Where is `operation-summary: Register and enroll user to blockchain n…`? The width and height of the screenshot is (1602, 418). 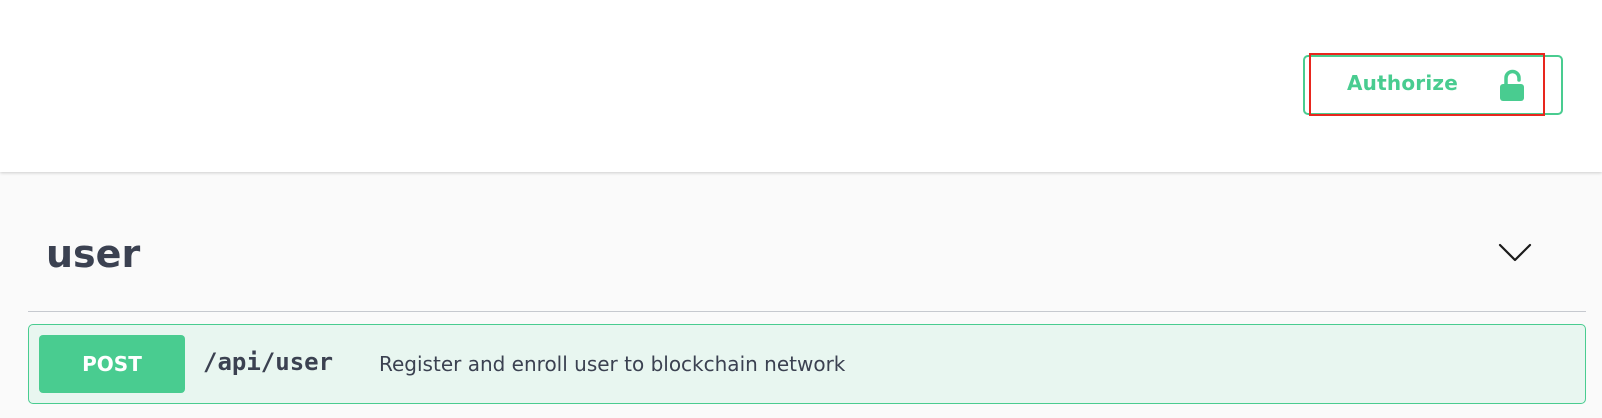 operation-summary: Register and enroll user to blockchain n… is located at coordinates (612, 364).